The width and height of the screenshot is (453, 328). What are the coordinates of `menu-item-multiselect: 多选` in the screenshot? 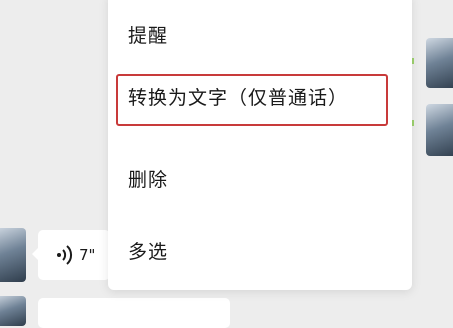 It's located at (260, 252).